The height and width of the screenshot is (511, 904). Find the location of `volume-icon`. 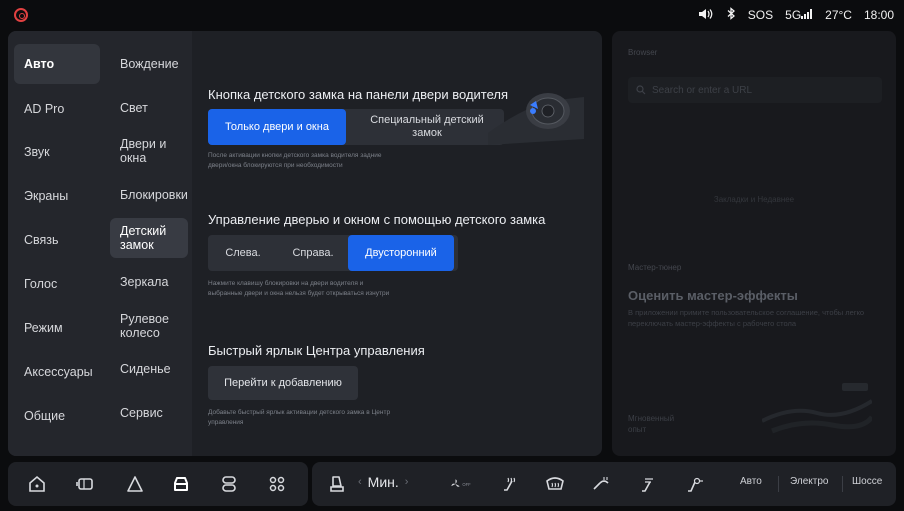

volume-icon is located at coordinates (706, 15).